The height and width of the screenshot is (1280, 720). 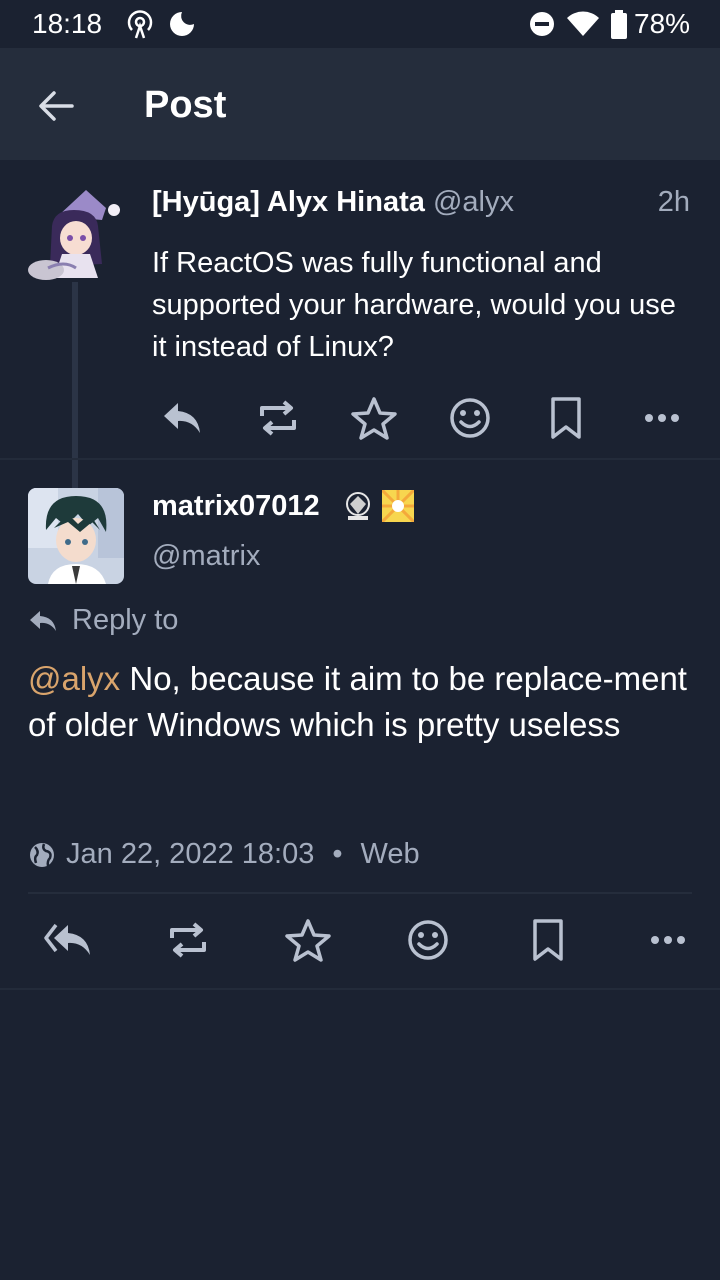 I want to click on back-button, so click(x=56, y=106).